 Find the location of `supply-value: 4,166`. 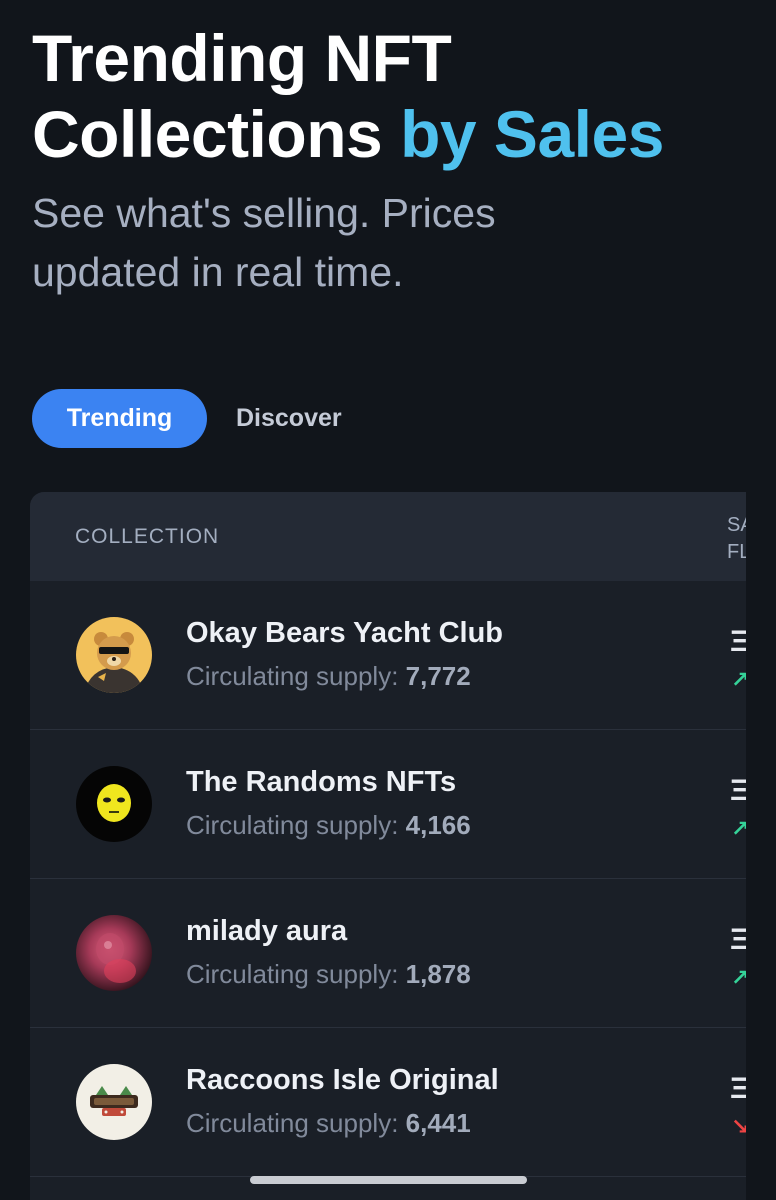

supply-value: 4,166 is located at coordinates (438, 825).